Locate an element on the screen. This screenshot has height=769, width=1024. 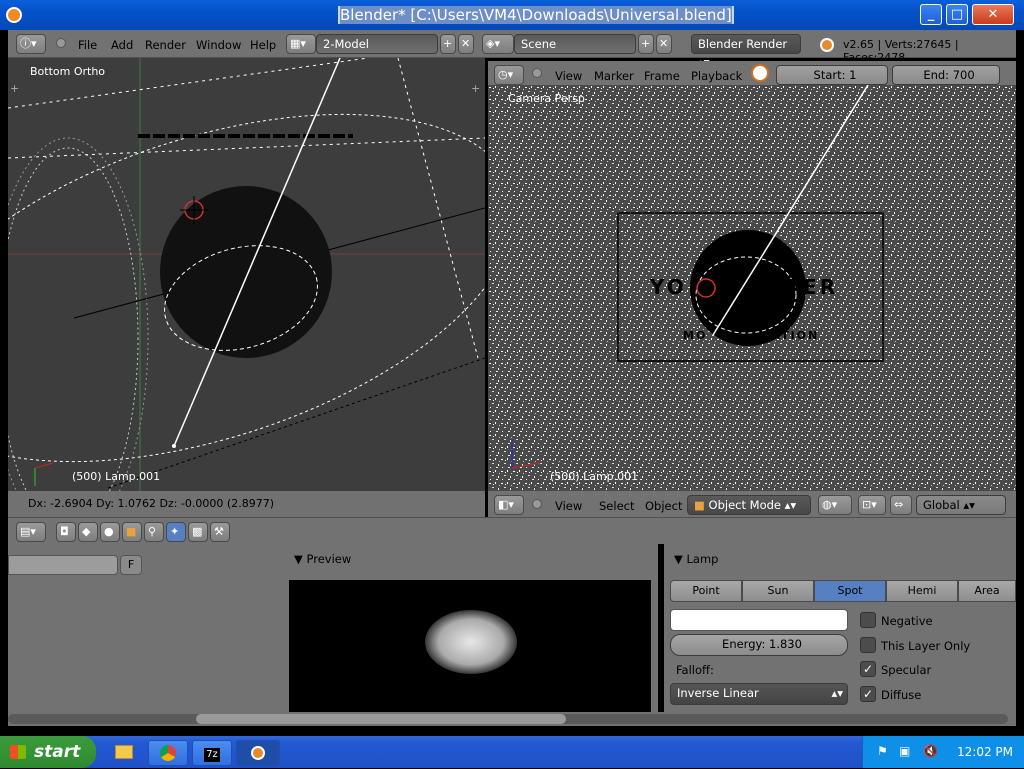
negative-label: Negative is located at coordinates (907, 621).